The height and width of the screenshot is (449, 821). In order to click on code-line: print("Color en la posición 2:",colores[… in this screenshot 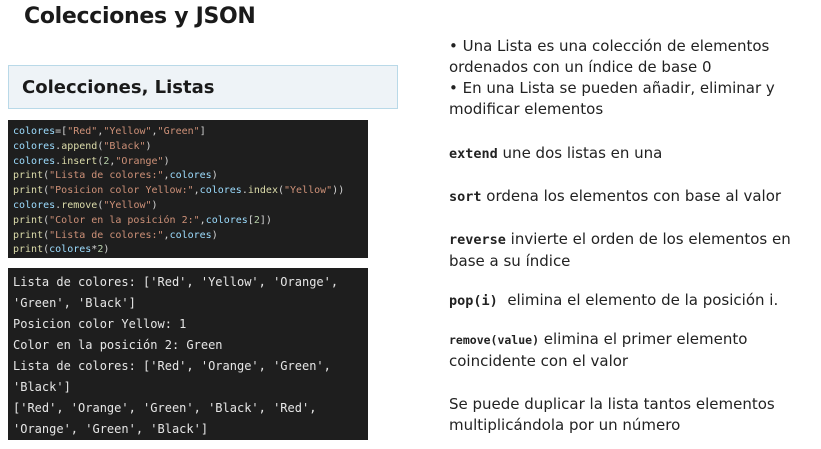, I will do `click(188, 221)`.